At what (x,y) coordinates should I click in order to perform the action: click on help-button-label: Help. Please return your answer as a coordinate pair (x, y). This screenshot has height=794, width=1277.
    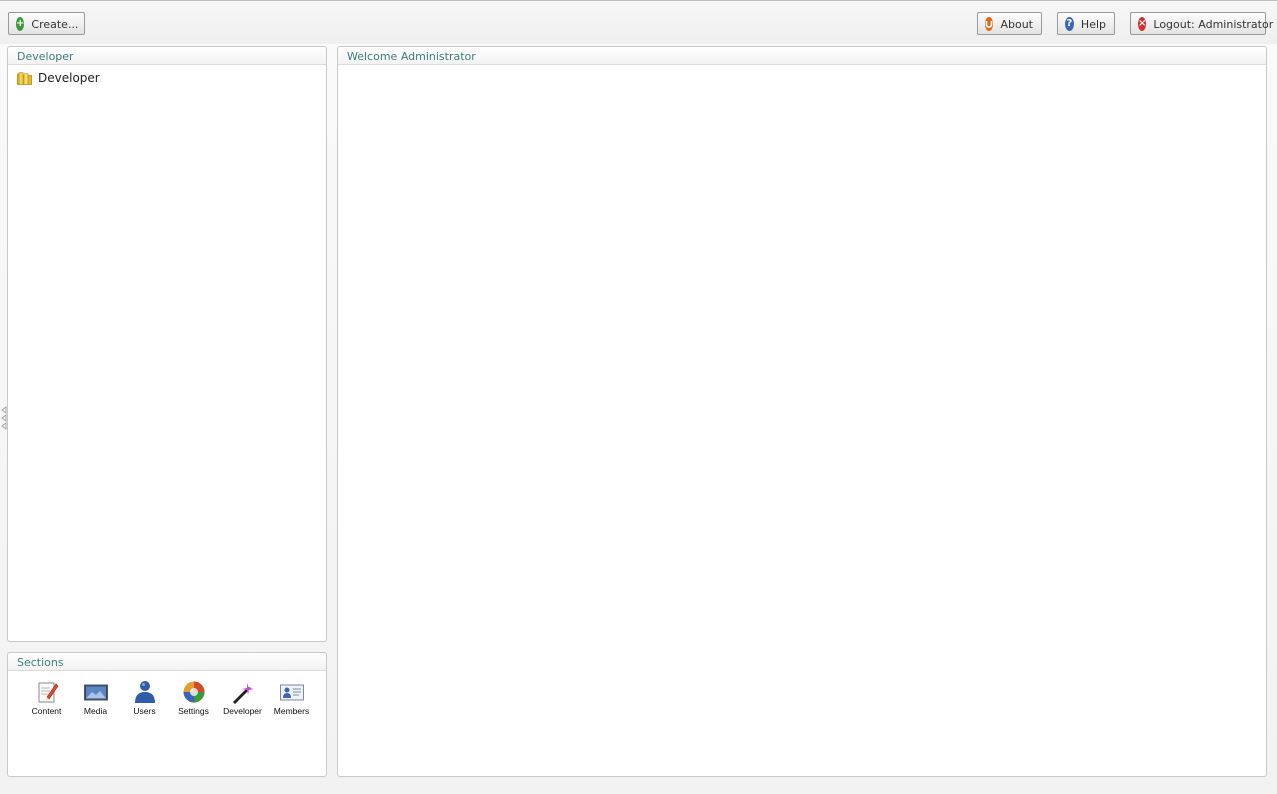
    Looking at the image, I should click on (1093, 24).